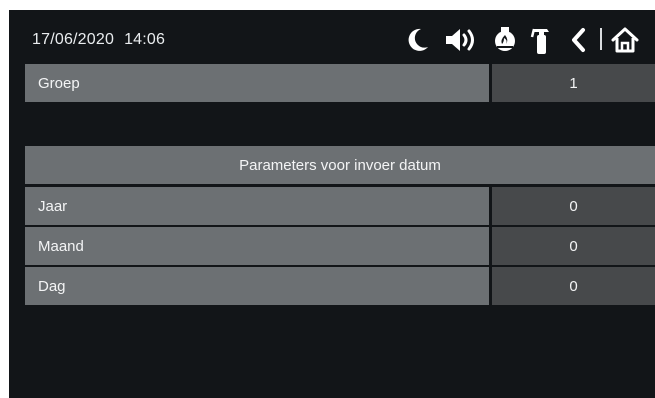 This screenshot has height=398, width=655. Describe the element at coordinates (257, 206) in the screenshot. I see `param-label: Jaar` at that location.